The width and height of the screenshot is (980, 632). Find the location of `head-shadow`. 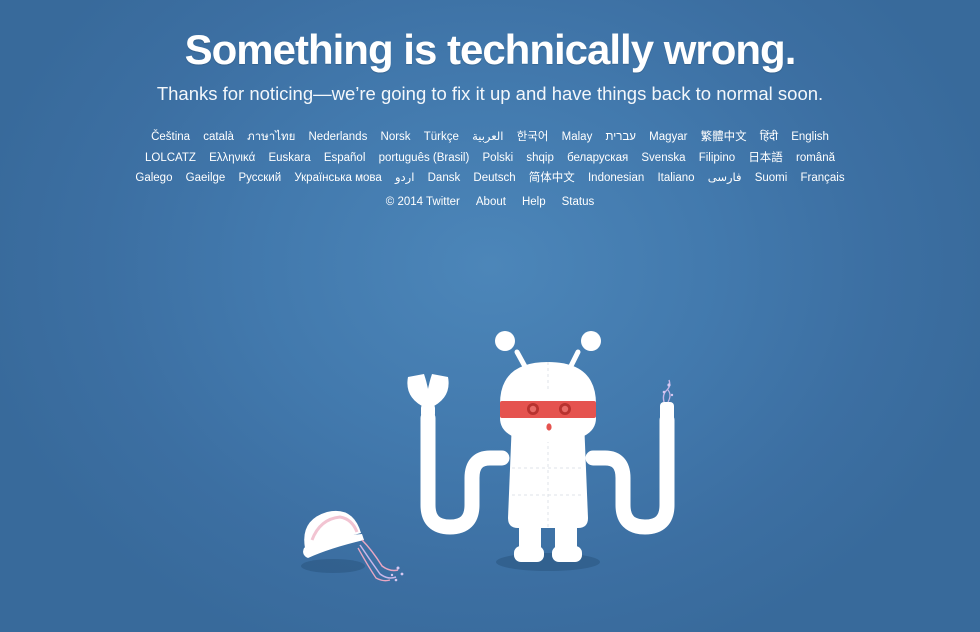

head-shadow is located at coordinates (333, 566).